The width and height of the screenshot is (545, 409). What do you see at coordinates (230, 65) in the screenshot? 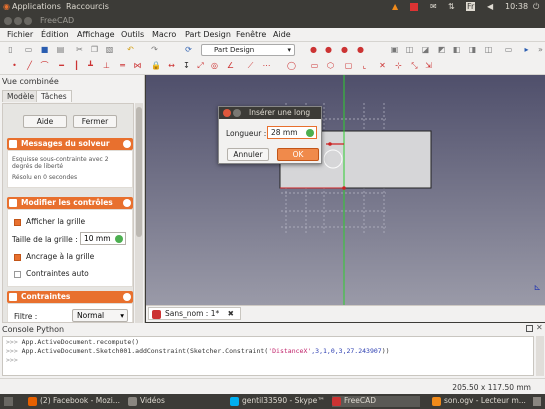
I see `angle-icon: ∠` at bounding box center [230, 65].